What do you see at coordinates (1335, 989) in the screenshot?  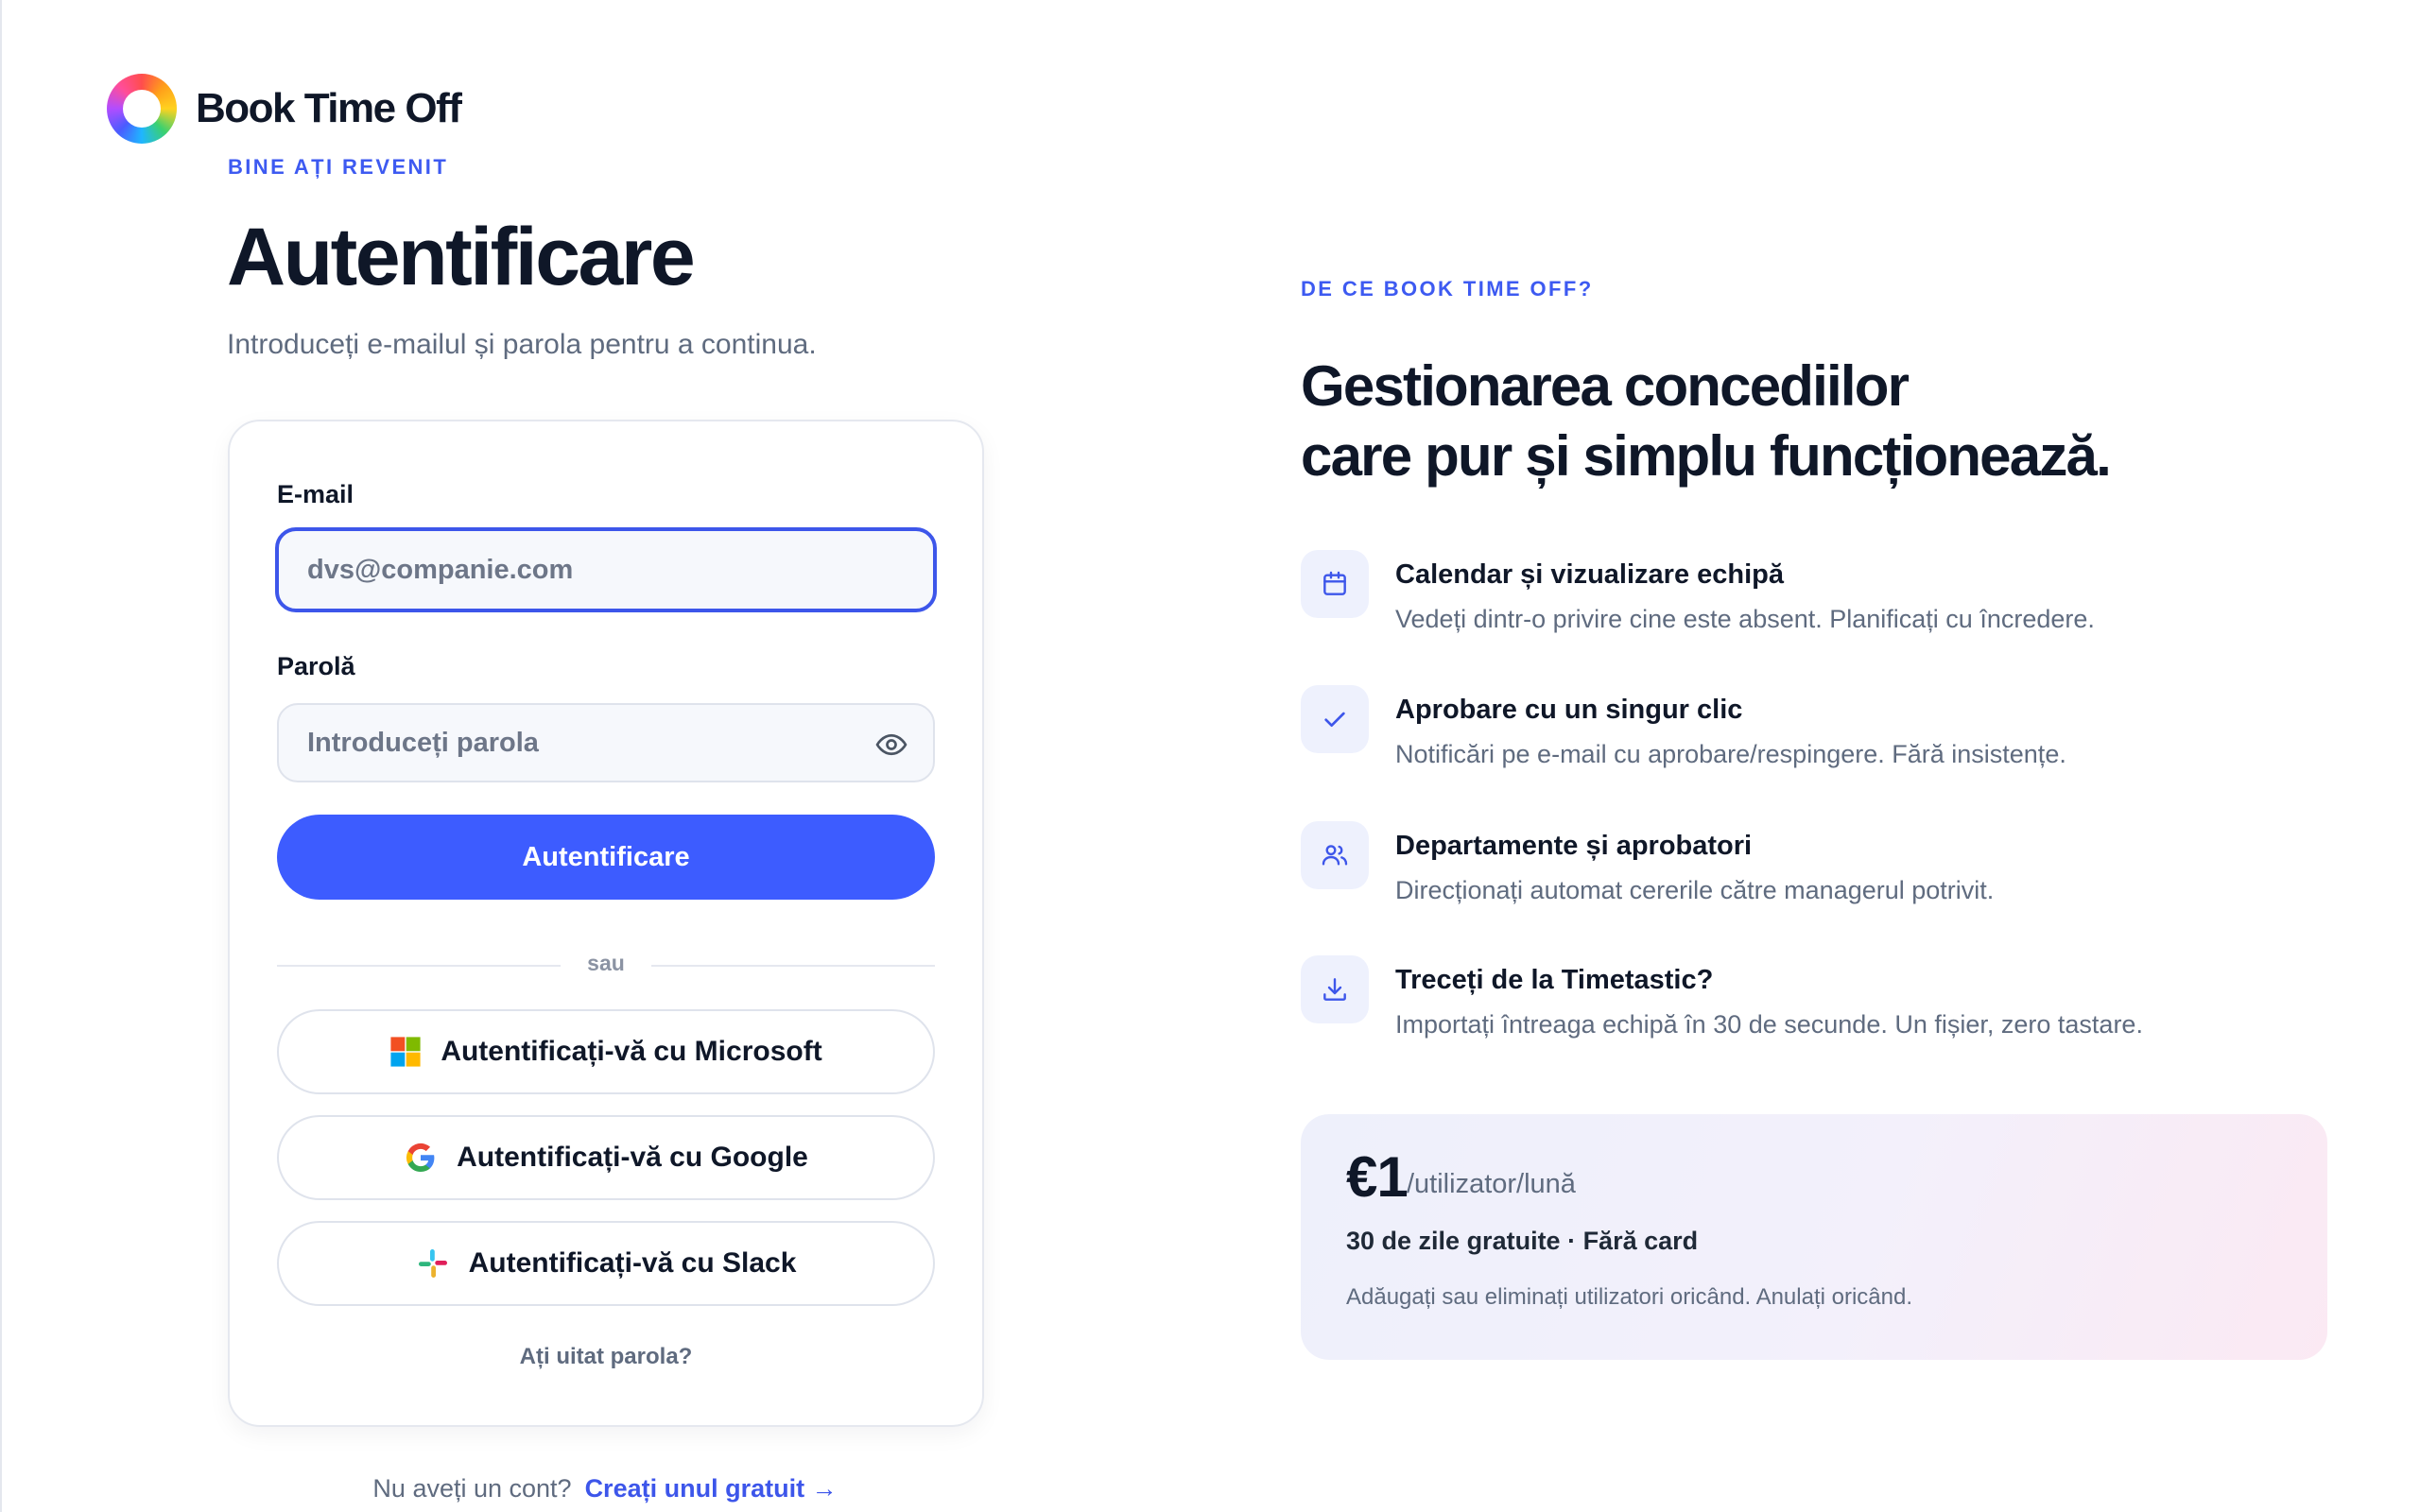 I see `download-icon` at bounding box center [1335, 989].